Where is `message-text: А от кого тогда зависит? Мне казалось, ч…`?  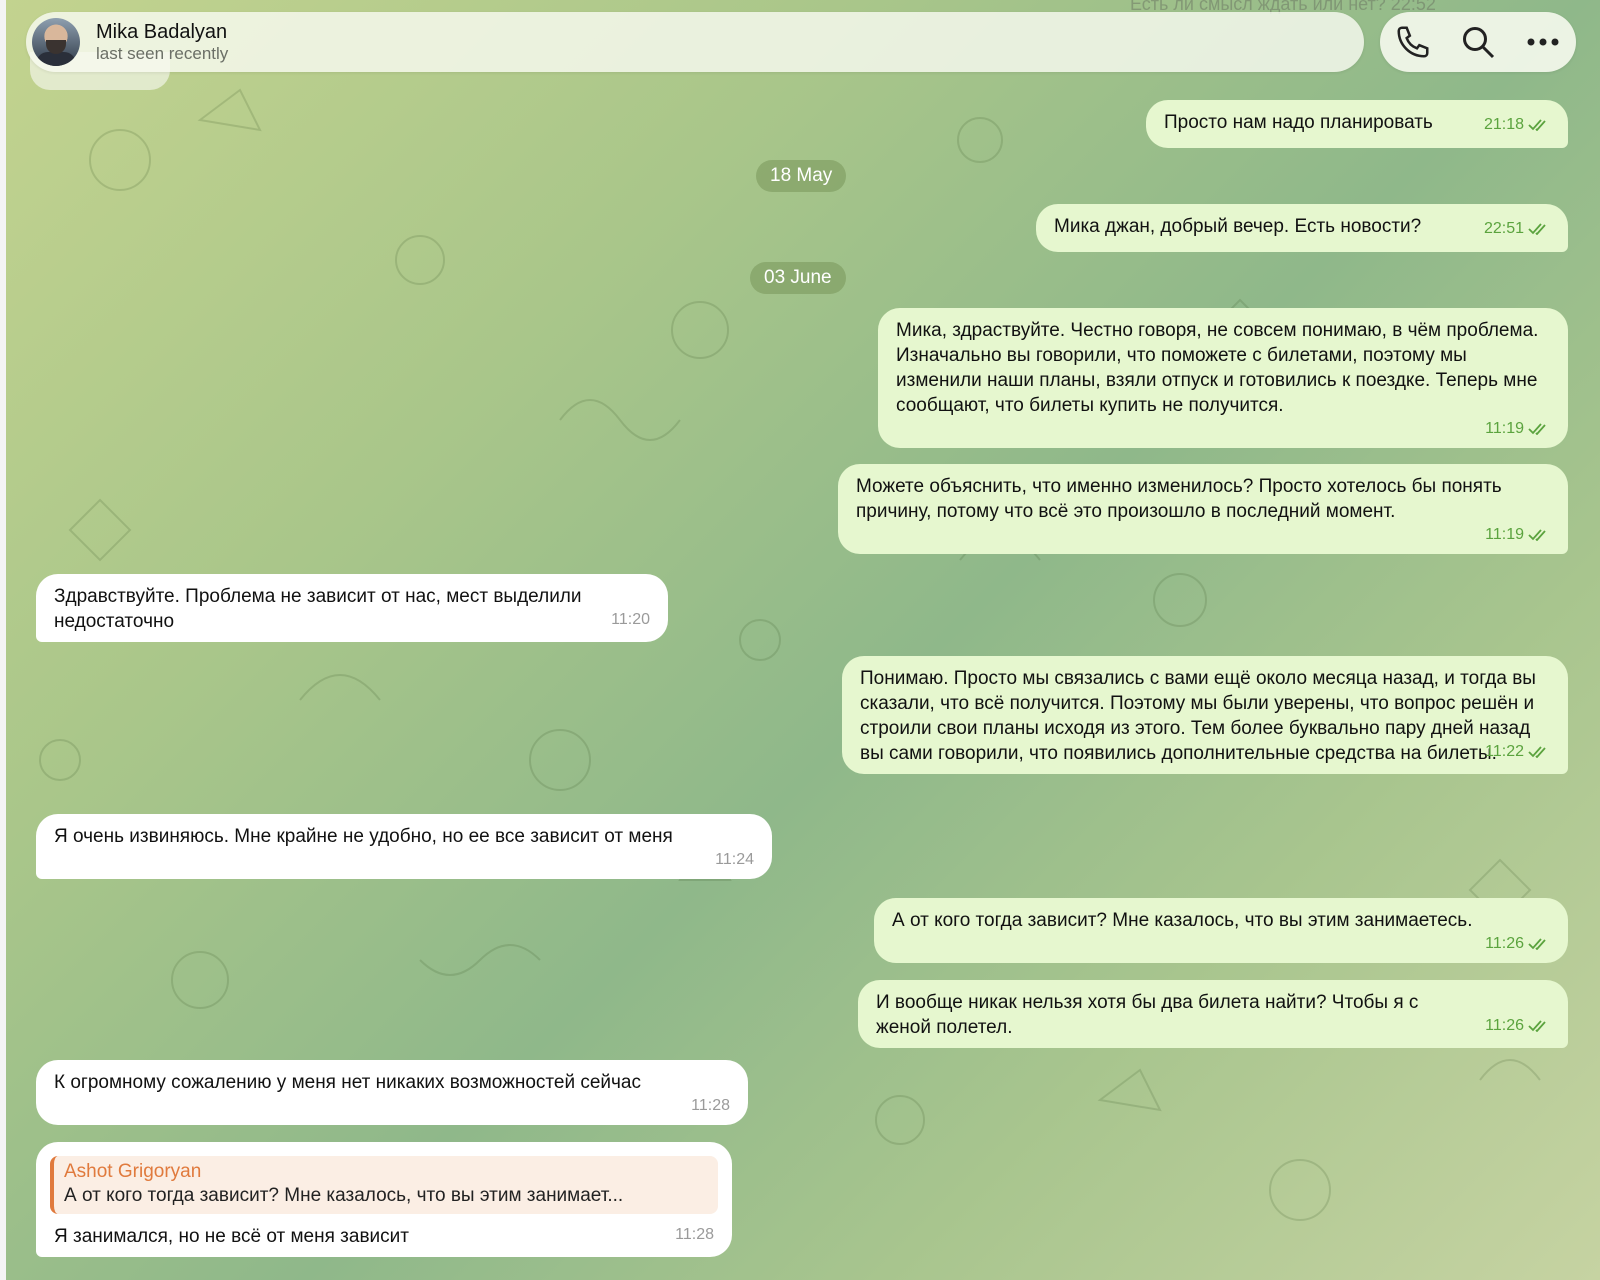 message-text: А от кого тогда зависит? Мне казалось, ч… is located at coordinates (1182, 920).